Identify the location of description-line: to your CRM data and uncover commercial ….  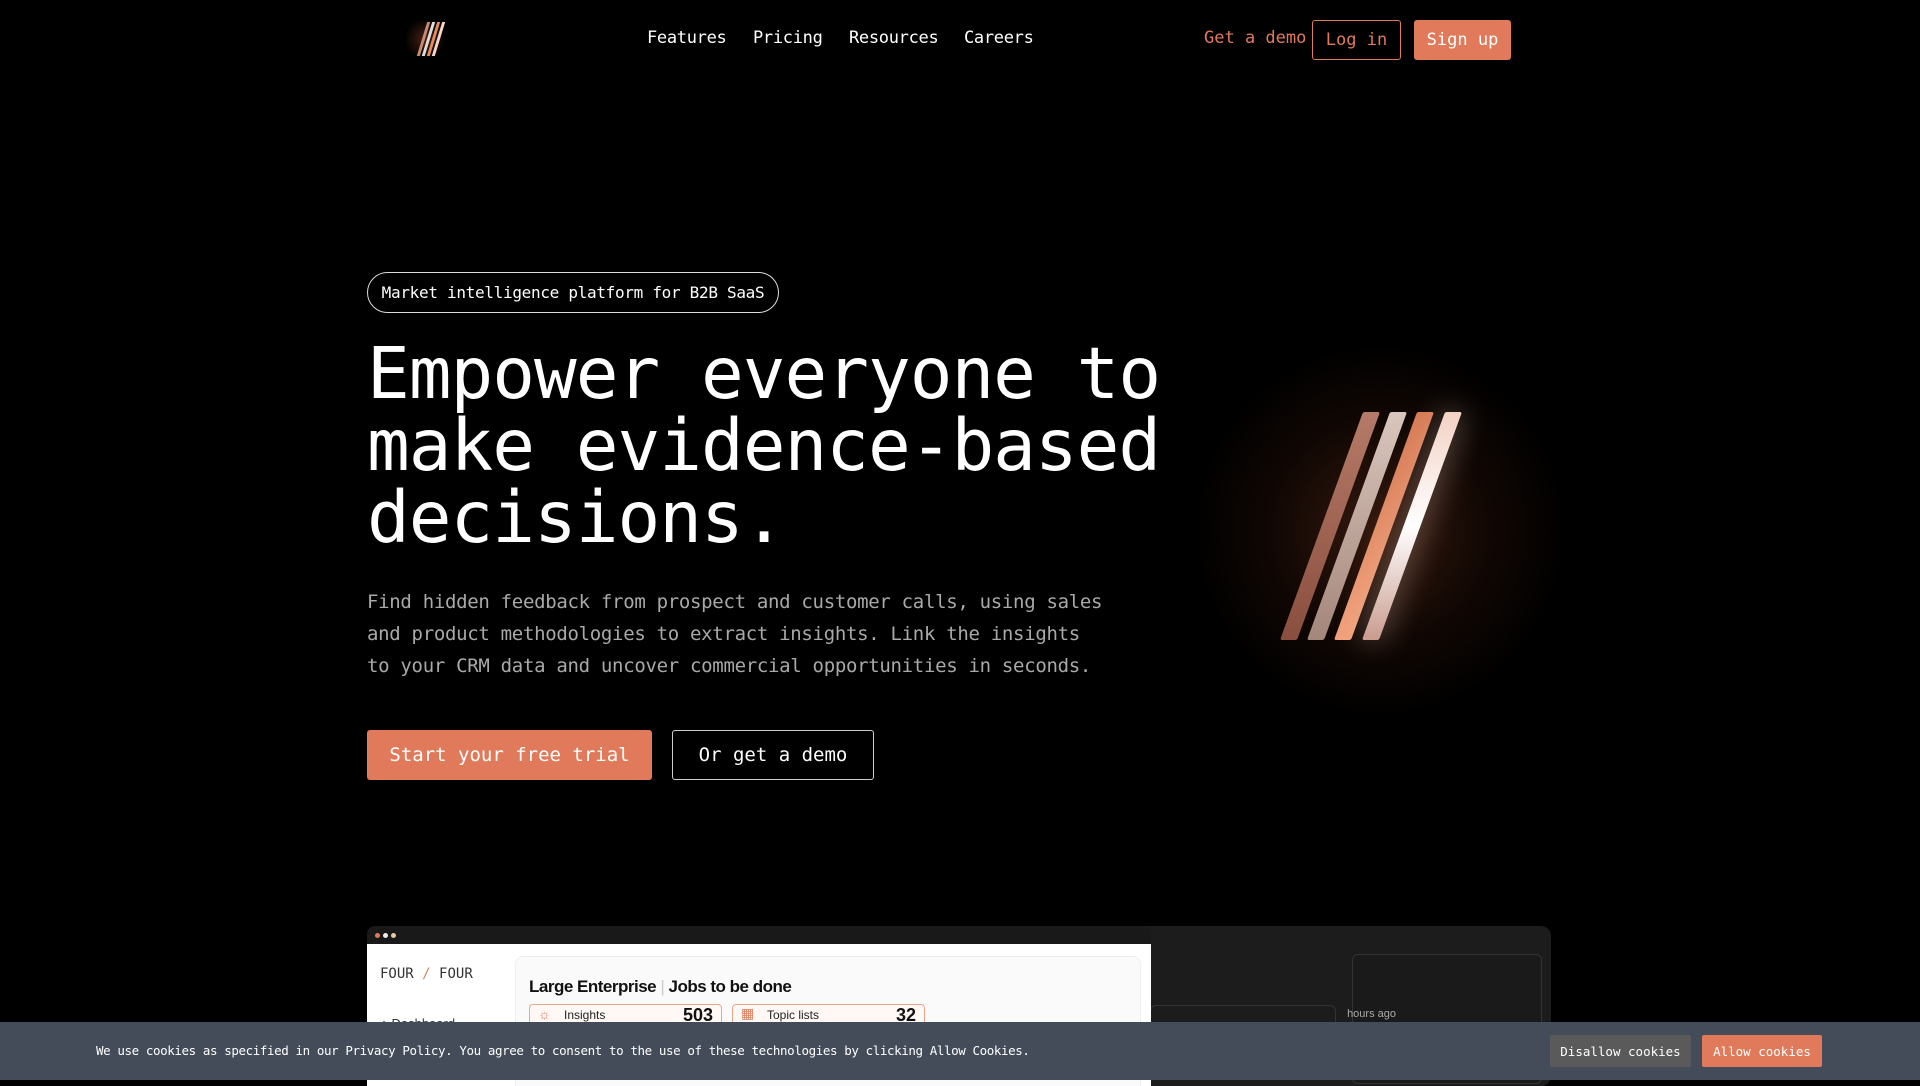
(729, 666).